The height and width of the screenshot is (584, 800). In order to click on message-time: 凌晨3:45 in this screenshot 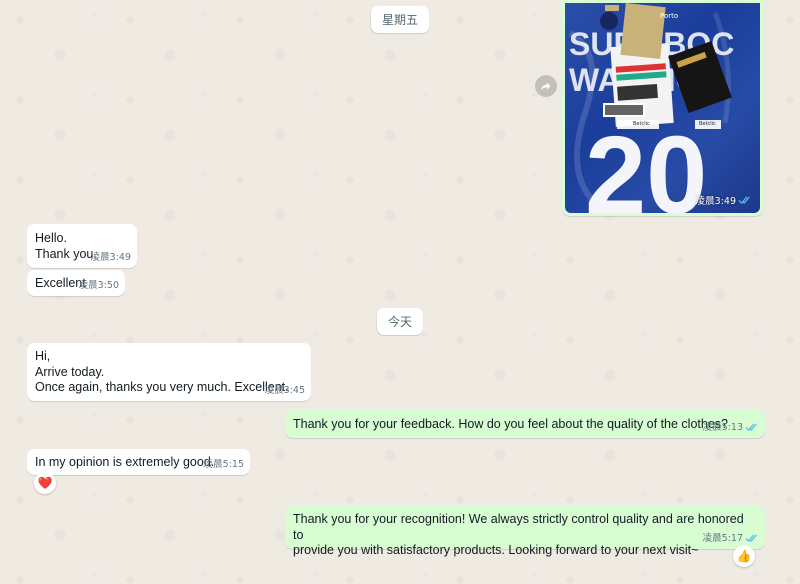, I will do `click(284, 390)`.